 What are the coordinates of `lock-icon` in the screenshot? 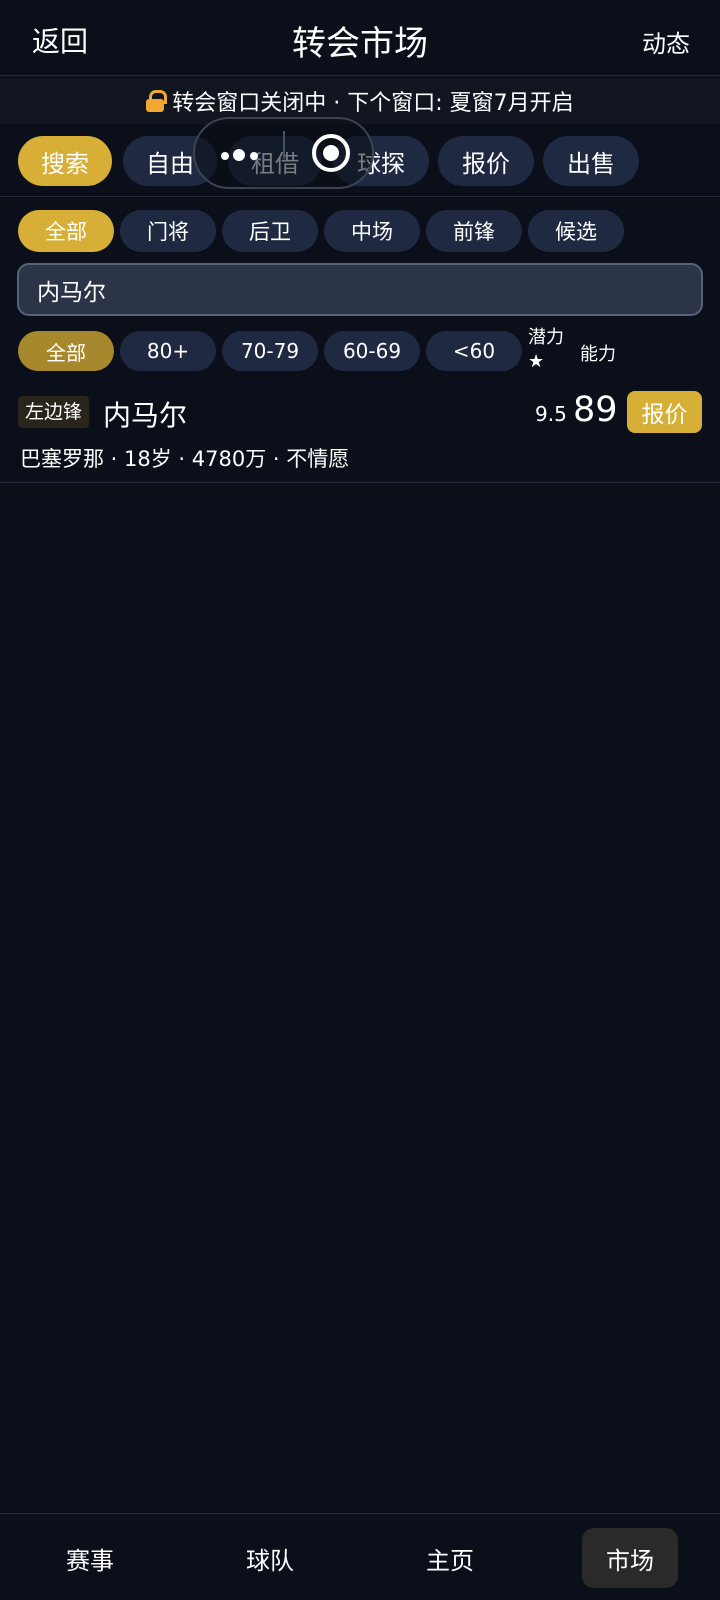 It's located at (157, 101).